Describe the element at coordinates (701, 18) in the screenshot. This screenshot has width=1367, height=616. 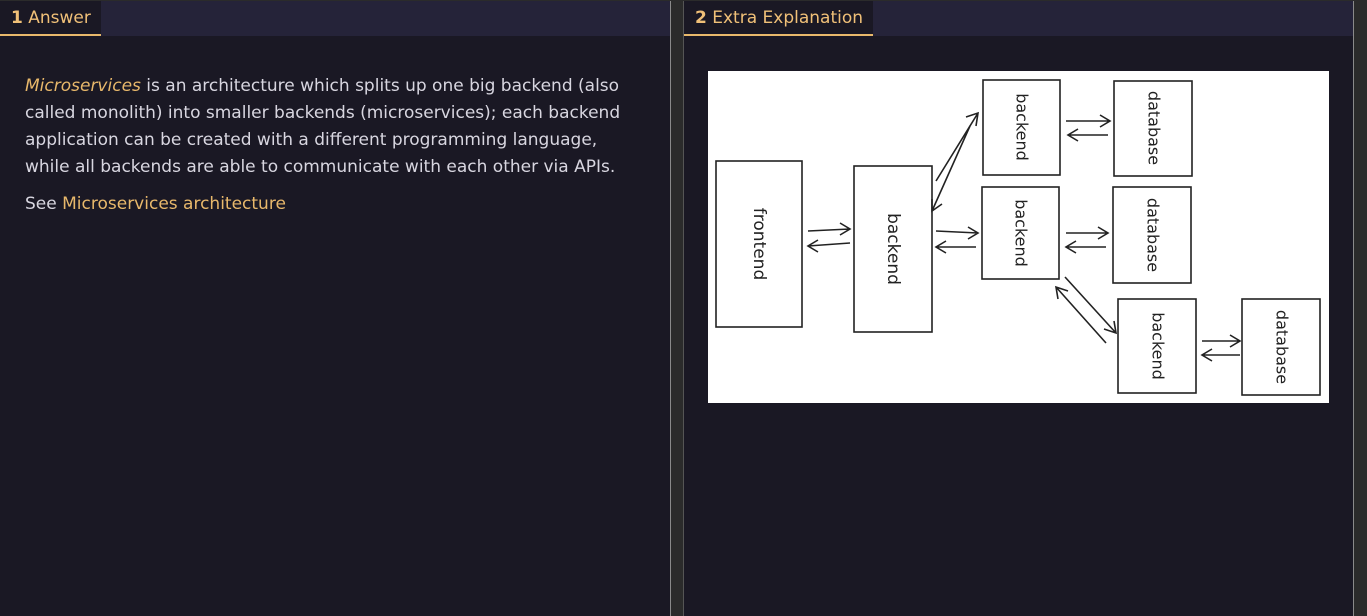
I see `tab-number: 2` at that location.